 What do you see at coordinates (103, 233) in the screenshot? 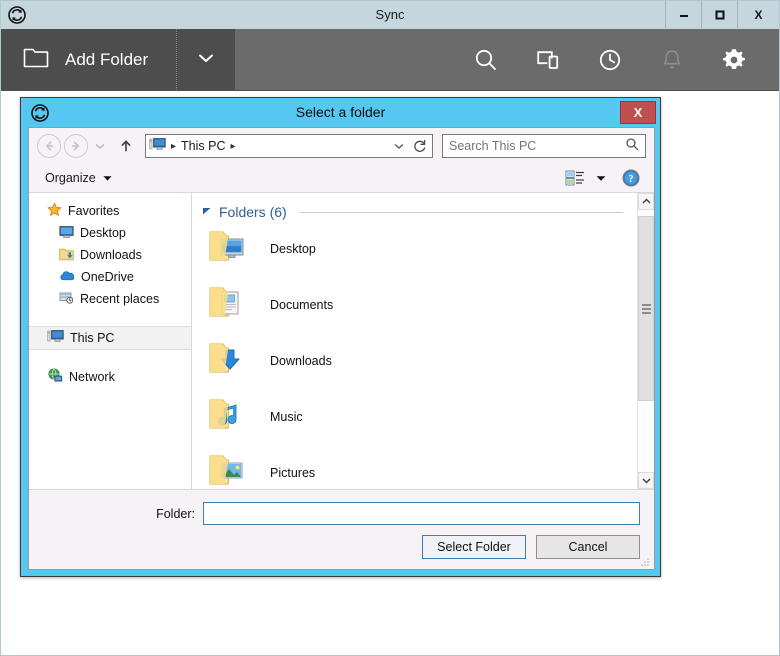
I see `sidebar-label: Desktop` at bounding box center [103, 233].